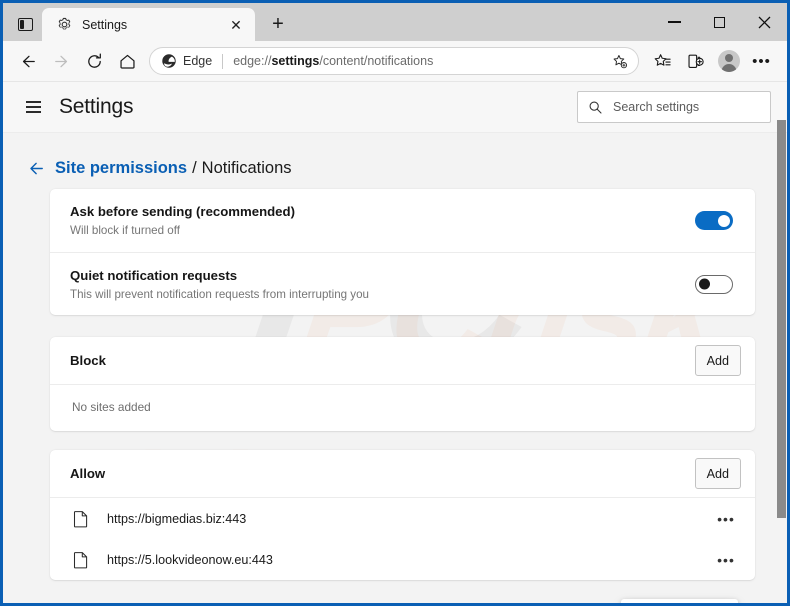  Describe the element at coordinates (619, 61) in the screenshot. I see `add-favorite-star-icon` at that location.